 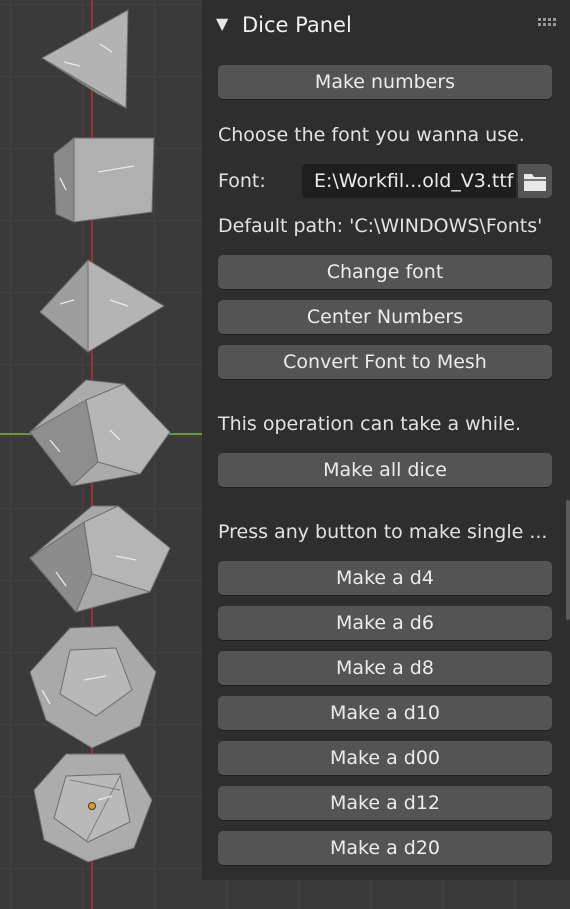 I want to click on make-d6-button: Make a d6, so click(x=385, y=623).